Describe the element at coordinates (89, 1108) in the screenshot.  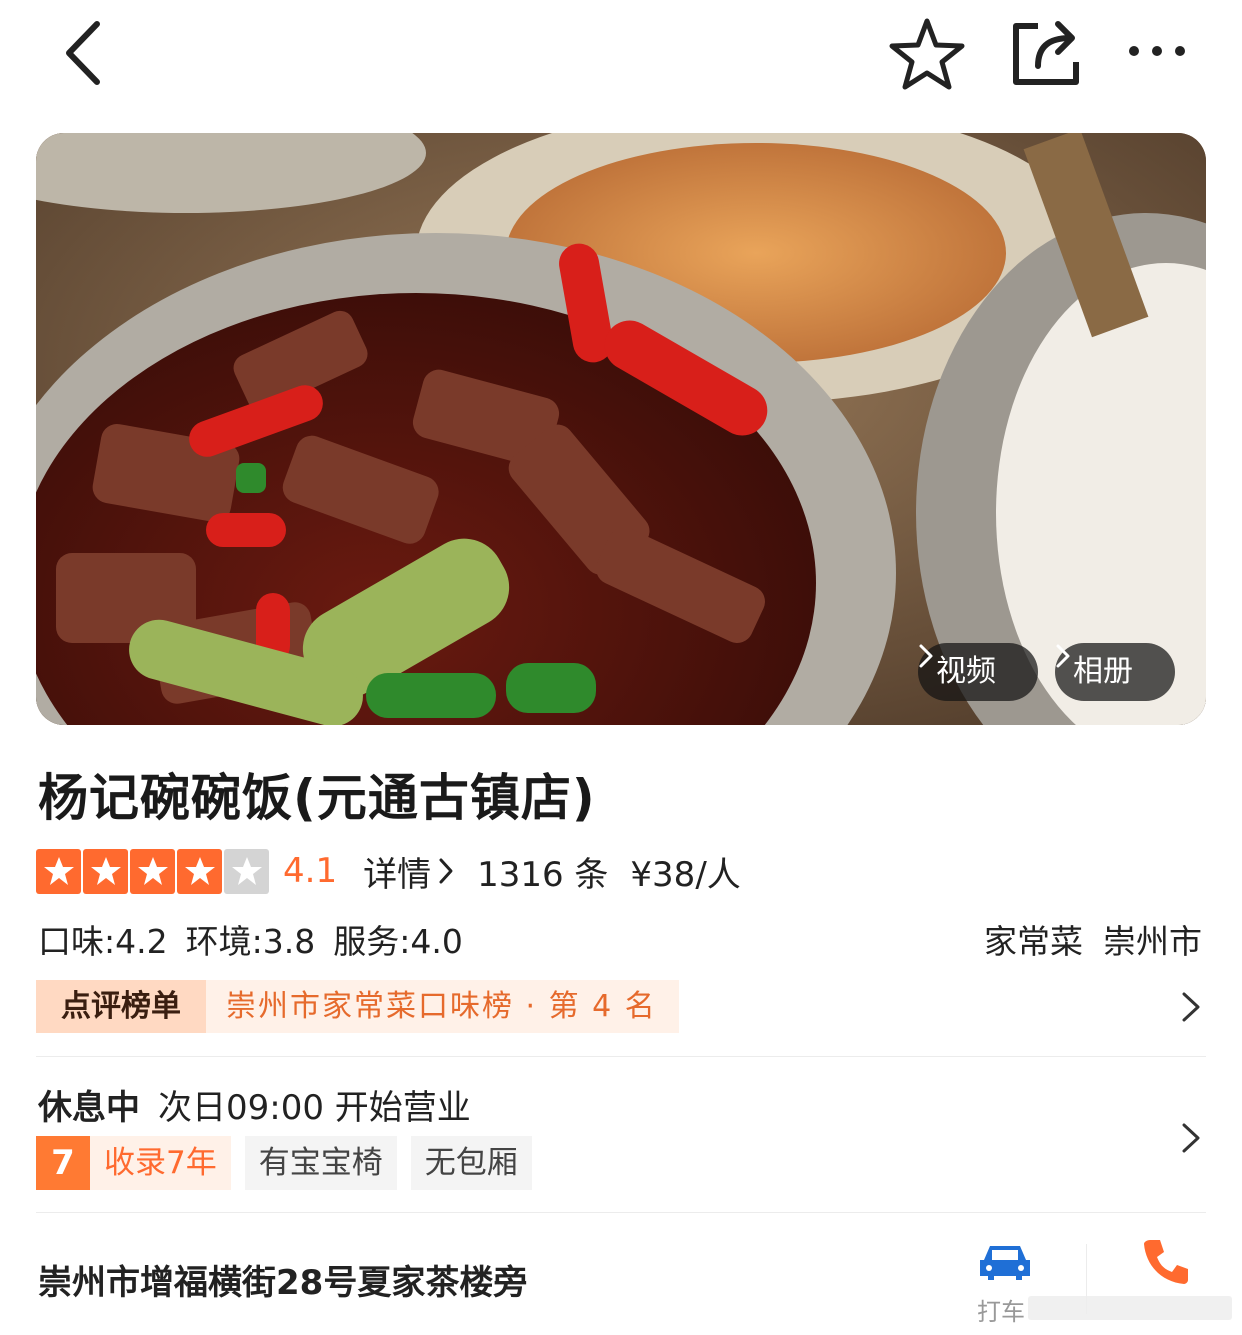
I see `status-closed: 休息中` at that location.